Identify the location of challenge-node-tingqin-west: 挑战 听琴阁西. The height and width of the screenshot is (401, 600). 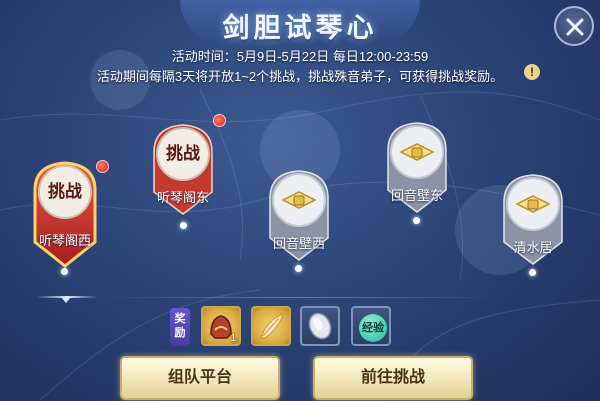
(65, 220).